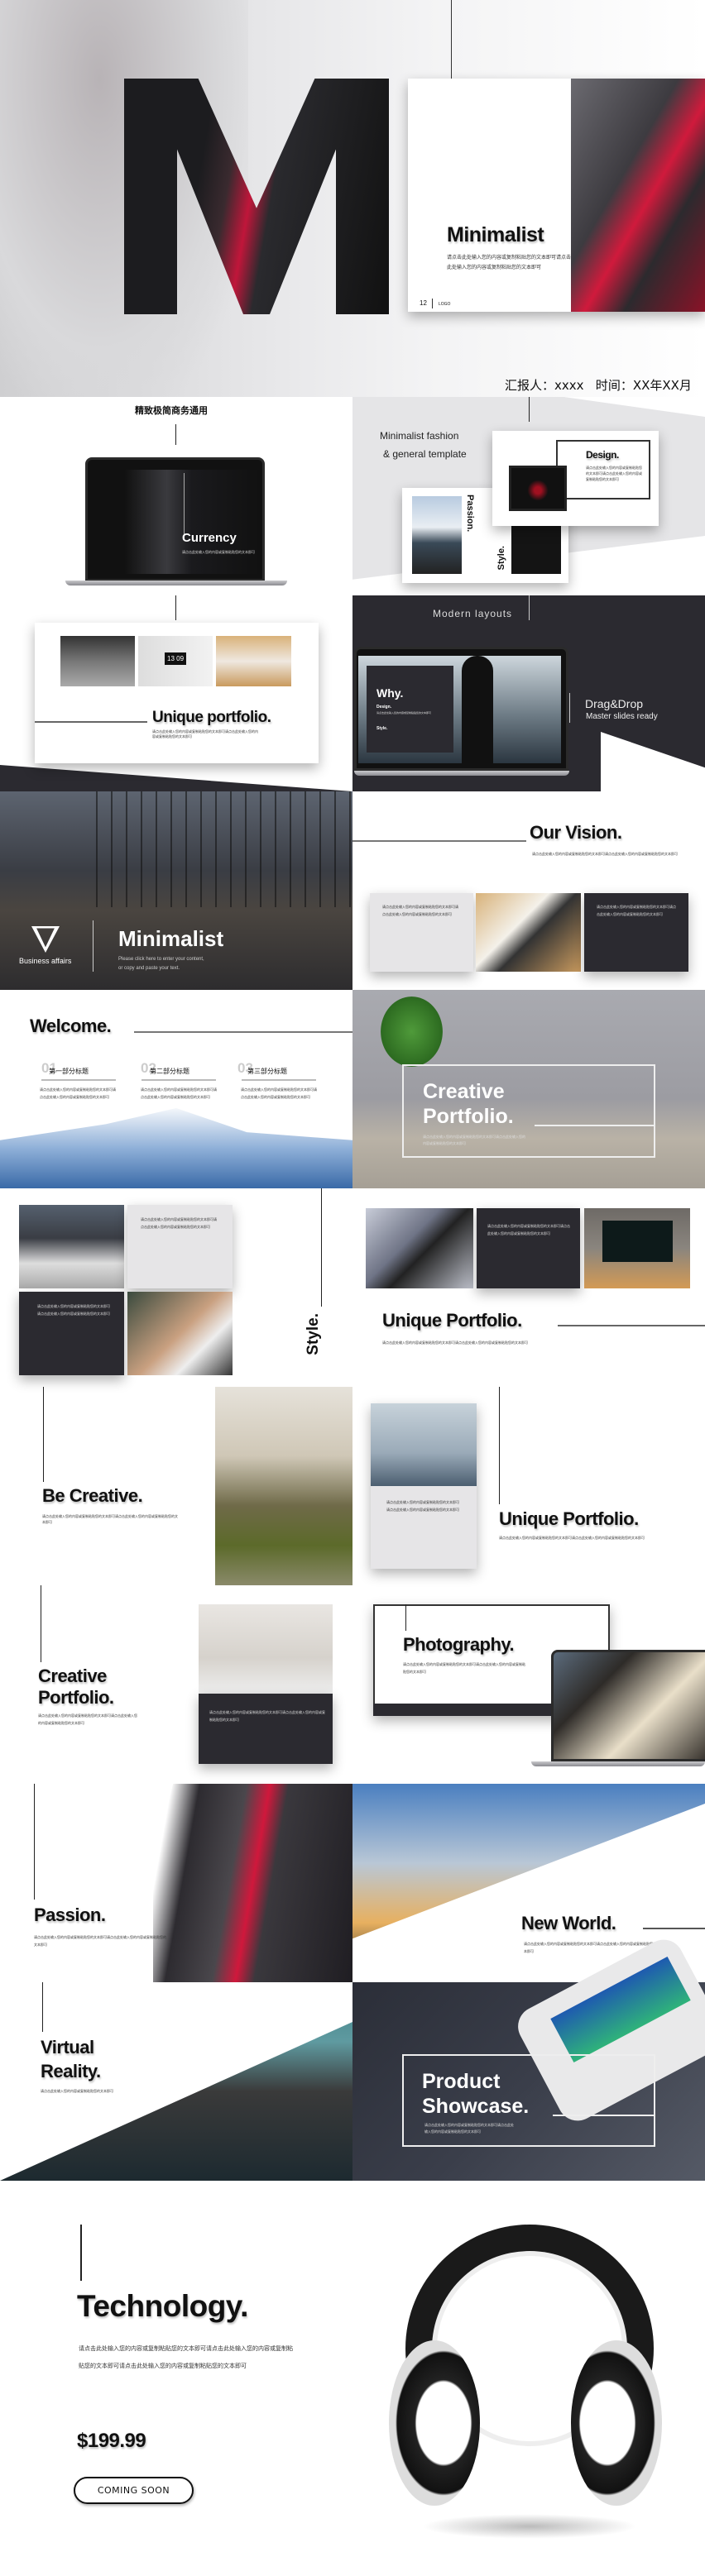  What do you see at coordinates (92, 1495) in the screenshot?
I see `be-creative-heading: Be Creative.` at bounding box center [92, 1495].